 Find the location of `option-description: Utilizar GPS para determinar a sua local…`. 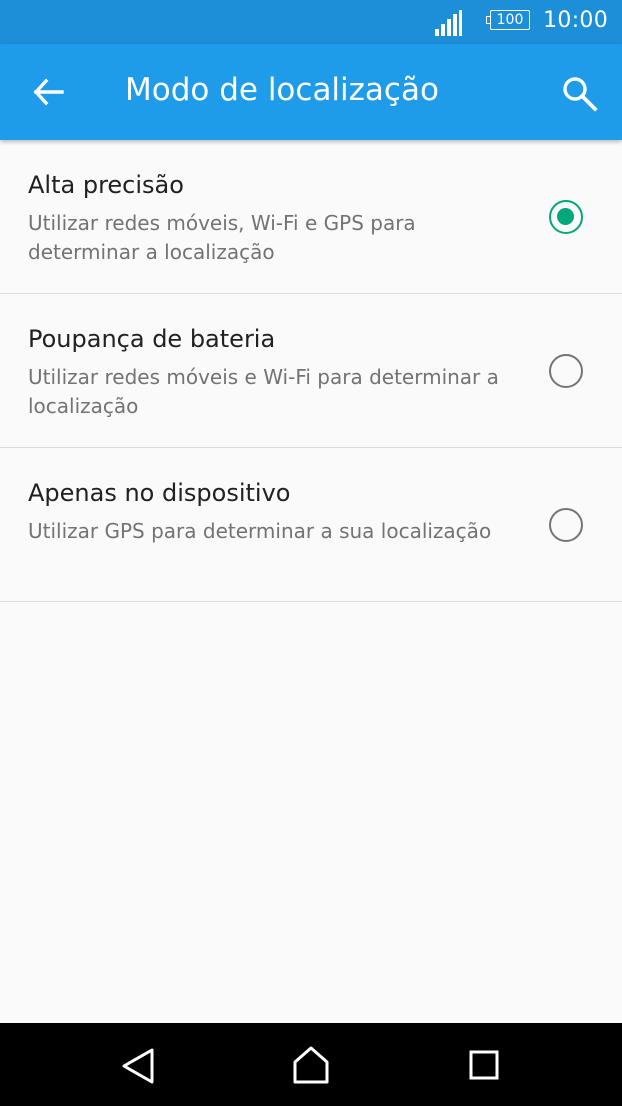

option-description: Utilizar GPS para determinar a sua local… is located at coordinates (260, 531).